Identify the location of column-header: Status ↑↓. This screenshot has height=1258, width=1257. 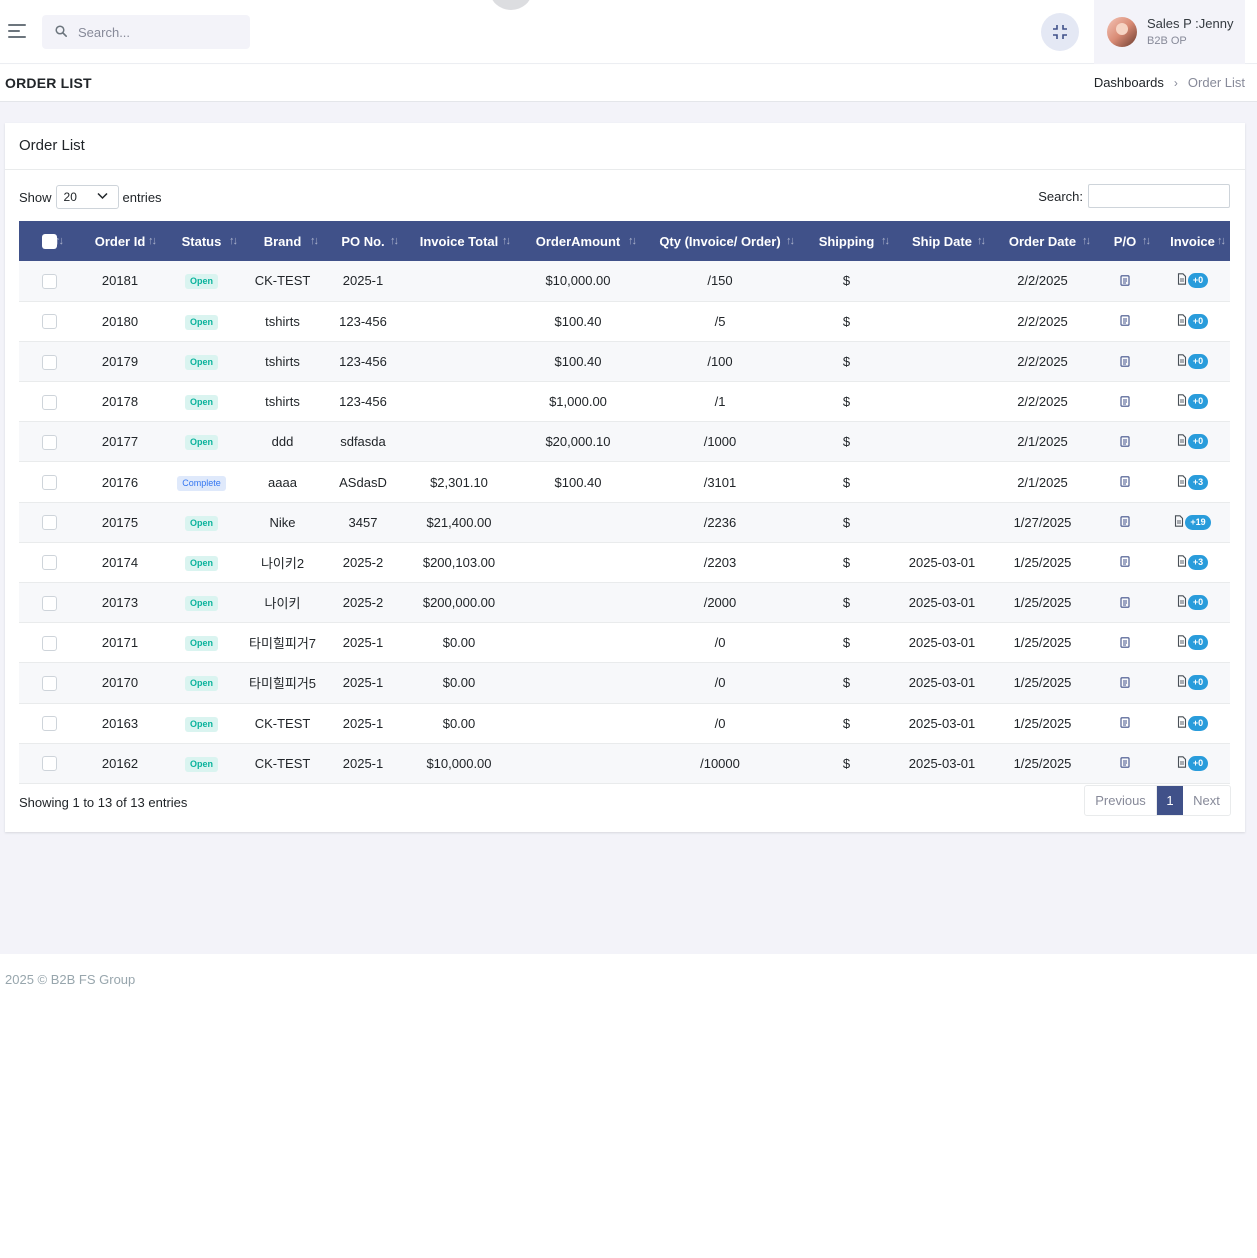
(201, 241).